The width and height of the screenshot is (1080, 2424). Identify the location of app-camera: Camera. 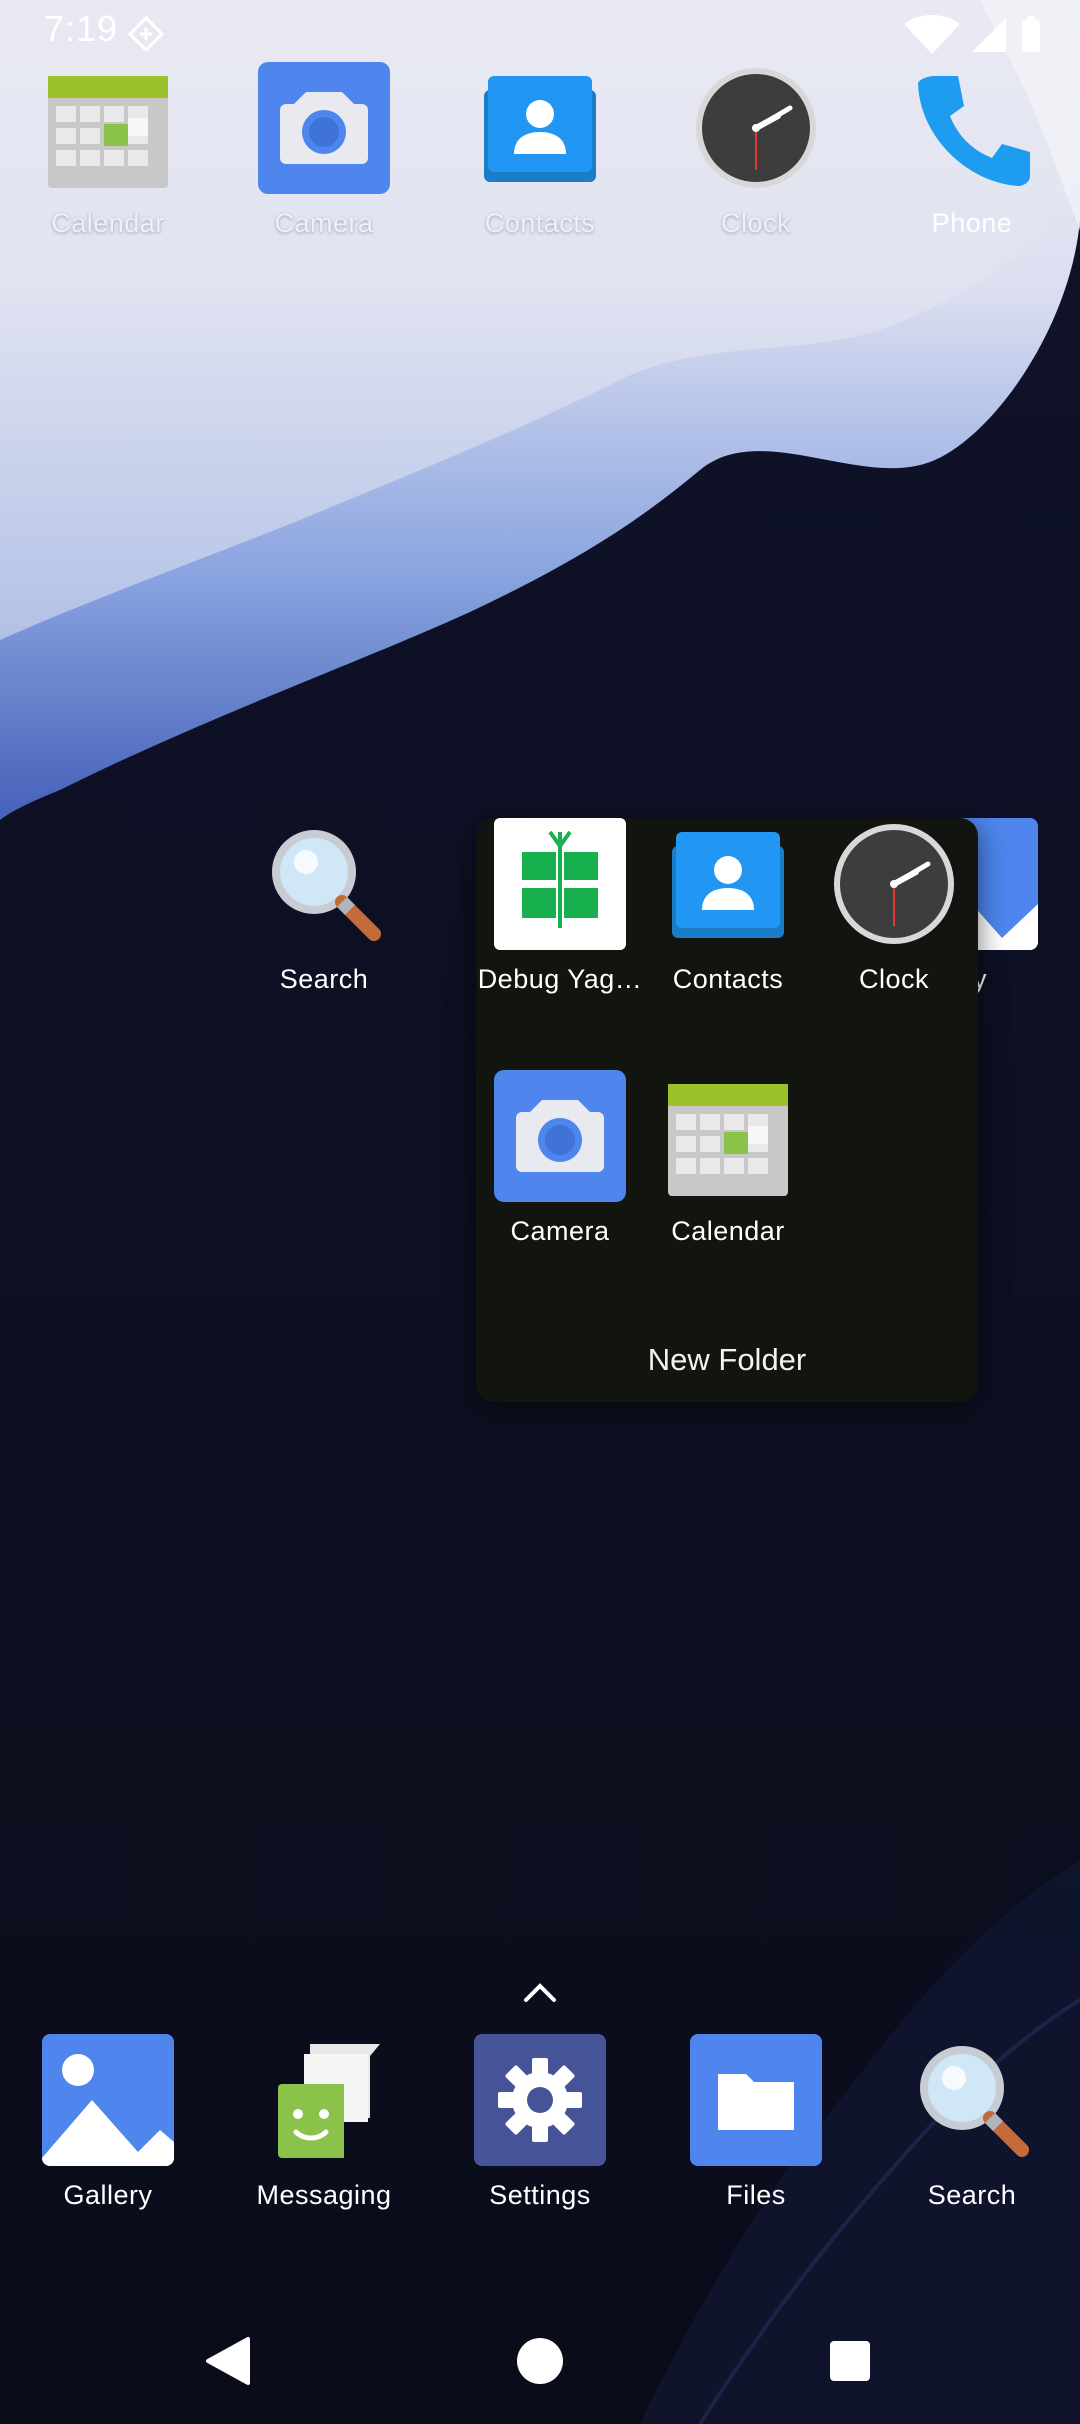
(324, 172).